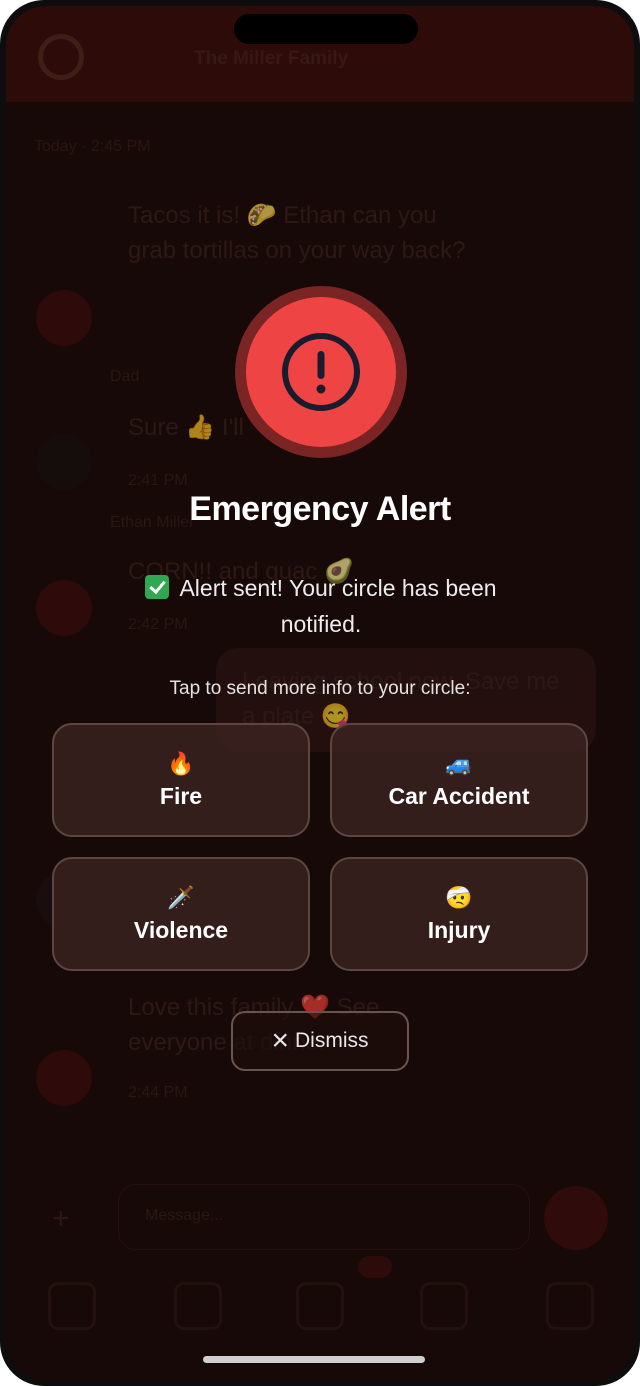  Describe the element at coordinates (320, 688) in the screenshot. I see `more-info-prompt: Tap to send more info to your circle:` at that location.